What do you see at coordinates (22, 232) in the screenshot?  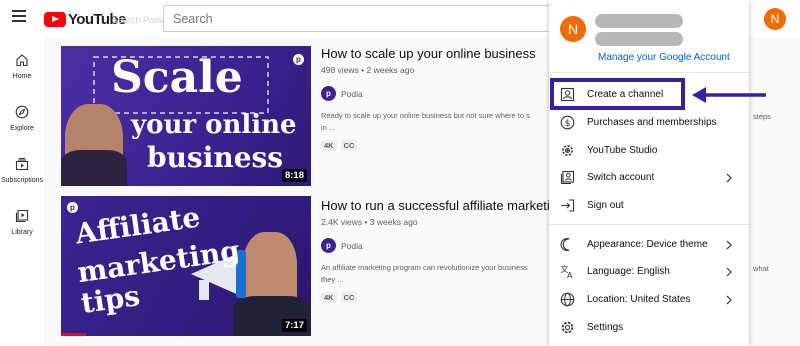 I see `sidebar-item-label: Library` at bounding box center [22, 232].